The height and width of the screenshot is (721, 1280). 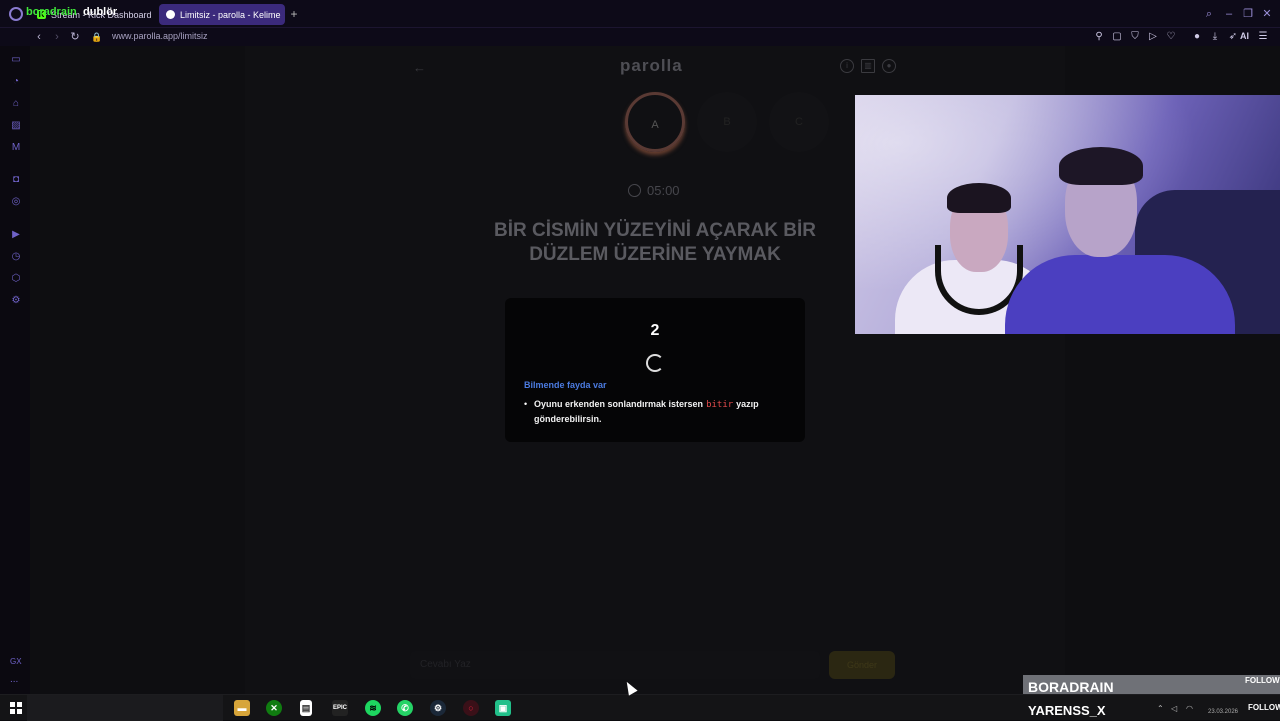 What do you see at coordinates (16, 202) in the screenshot?
I see `instagram-icon: ◎` at bounding box center [16, 202].